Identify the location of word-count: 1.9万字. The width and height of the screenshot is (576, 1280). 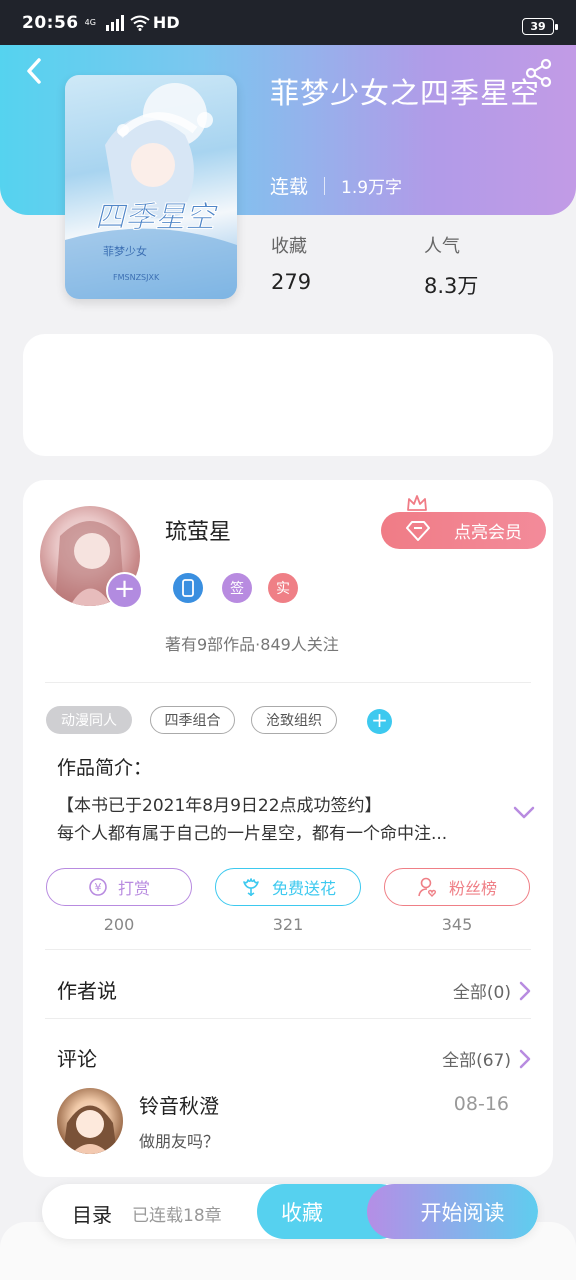
(372, 188).